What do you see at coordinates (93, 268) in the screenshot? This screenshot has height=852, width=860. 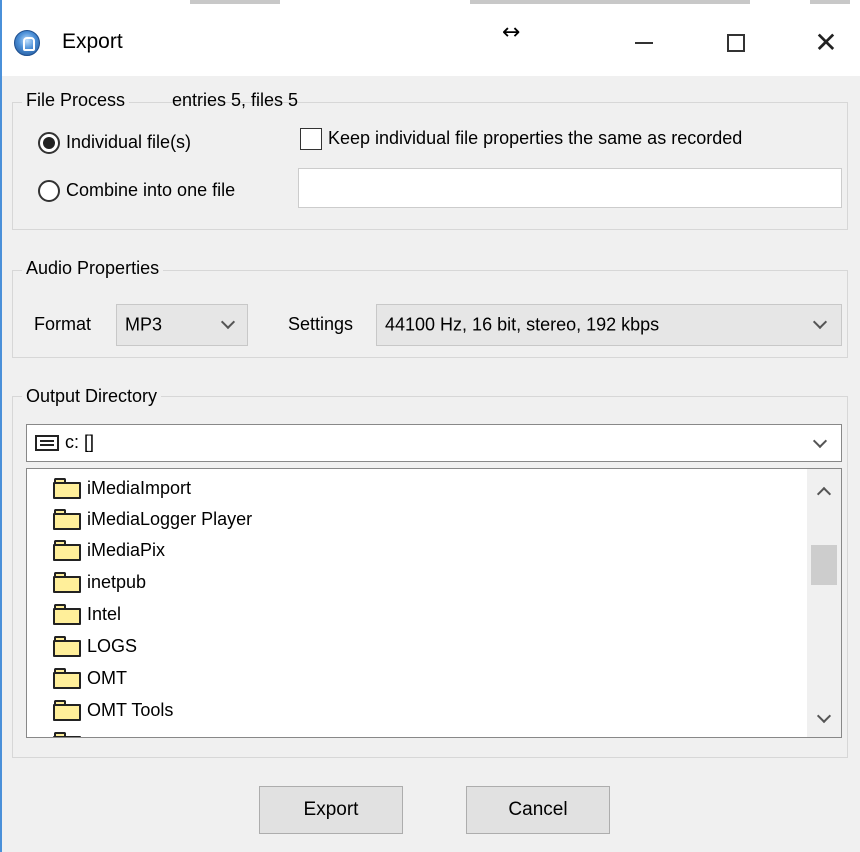 I see `audio-properties-legend: Audio Properties` at bounding box center [93, 268].